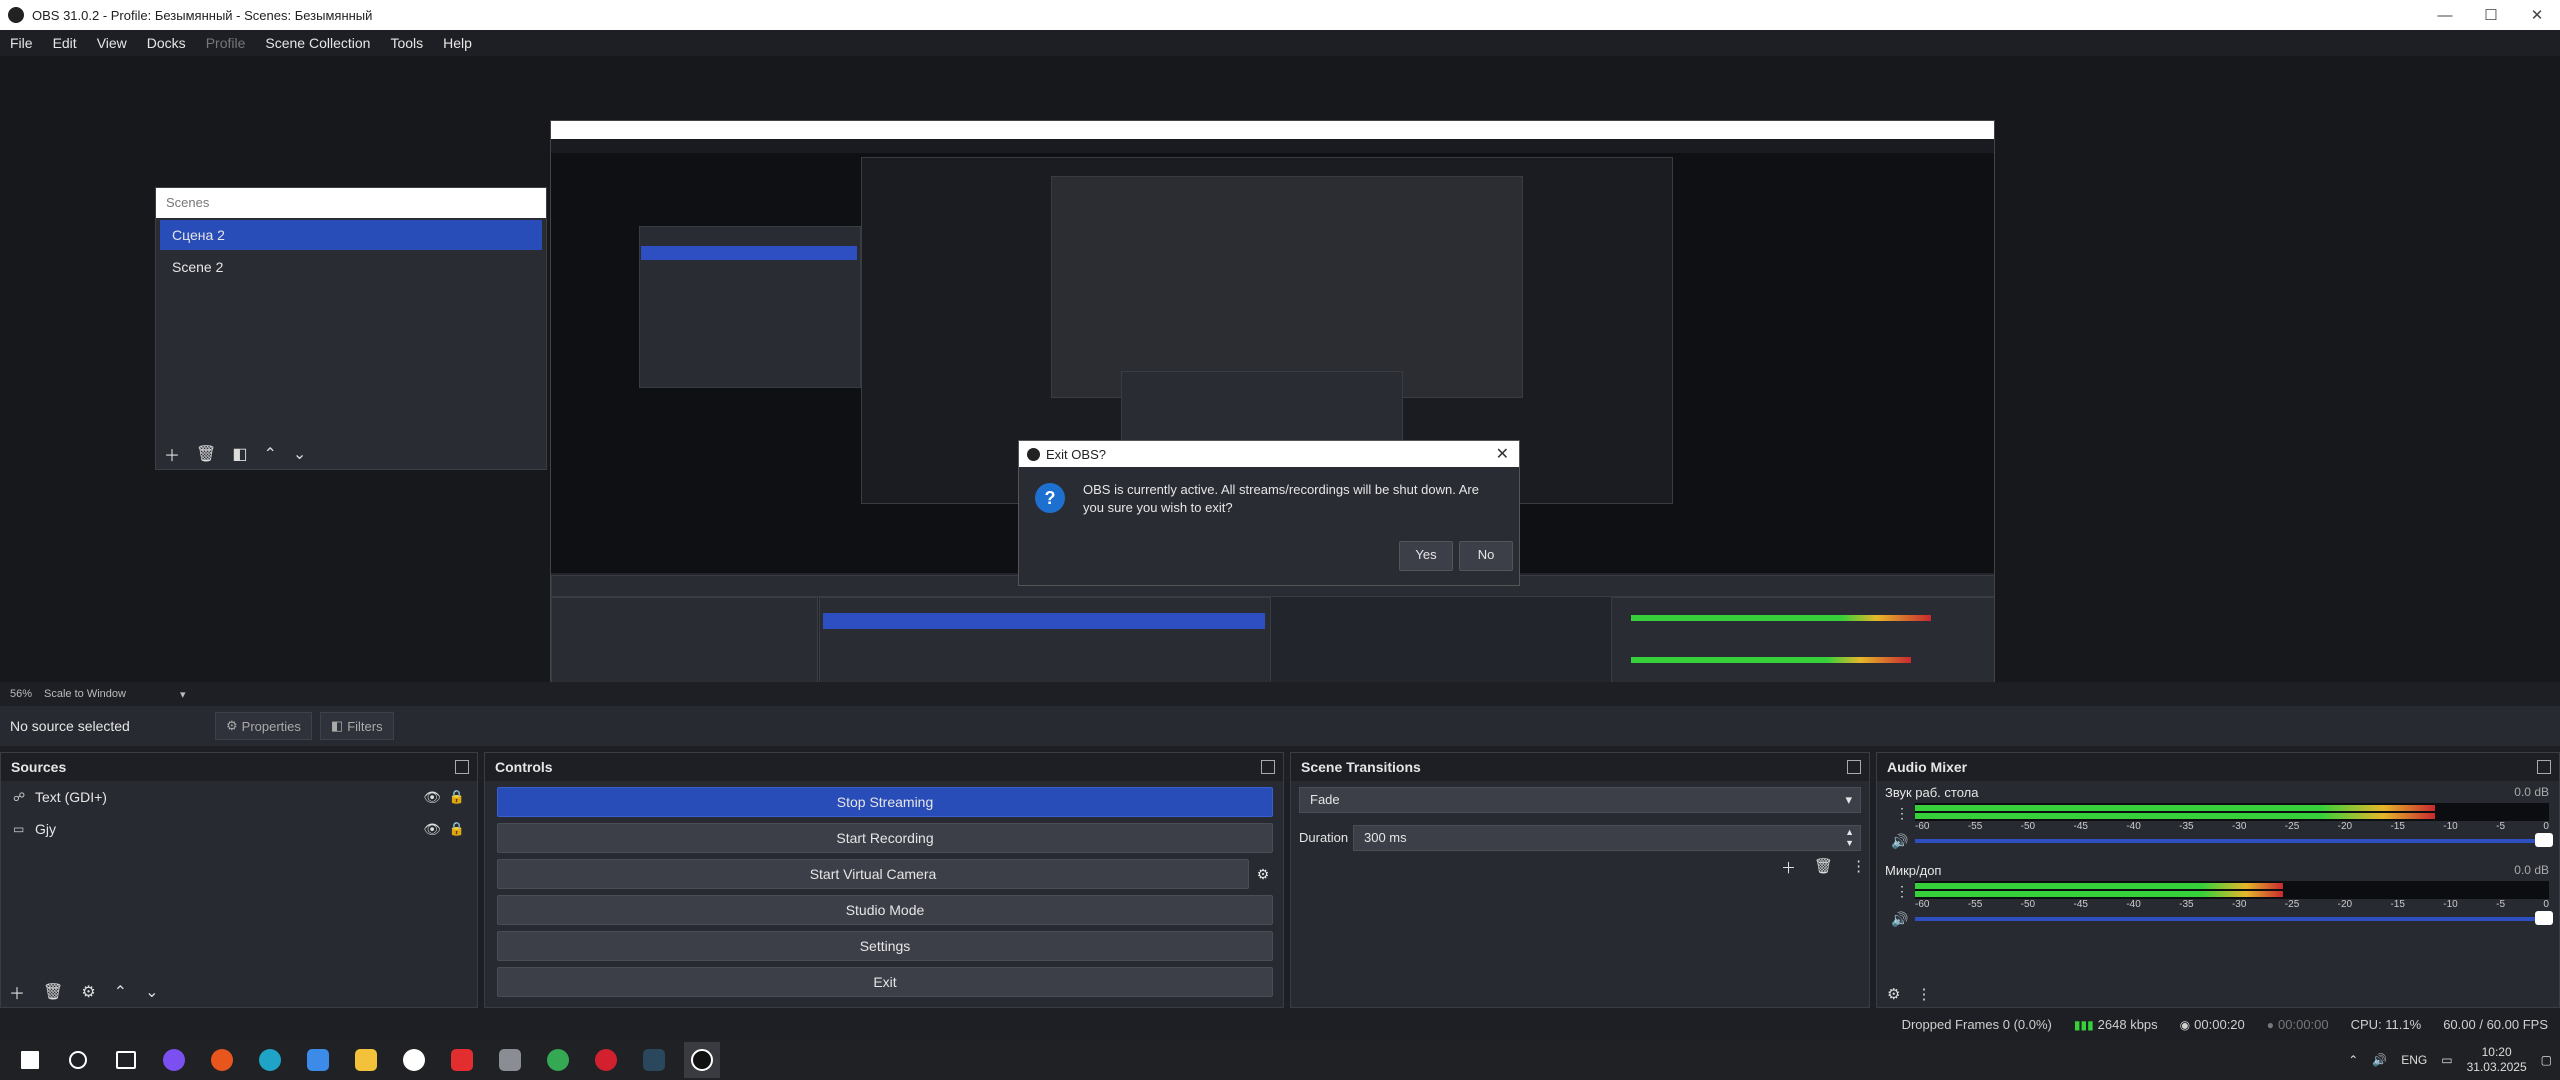 Image resolution: width=2560 pixels, height=1080 pixels. I want to click on menu-scene-collection: Scene Collection, so click(317, 43).